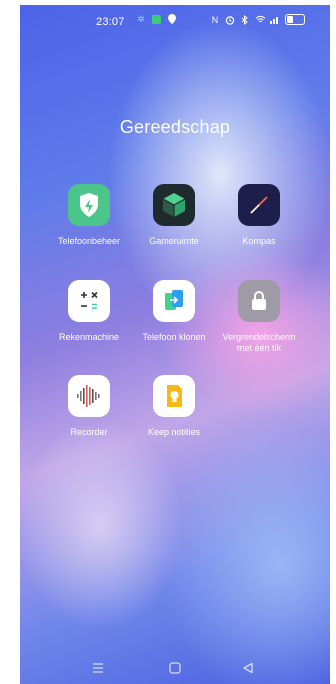  I want to click on compass-icon, so click(259, 205).